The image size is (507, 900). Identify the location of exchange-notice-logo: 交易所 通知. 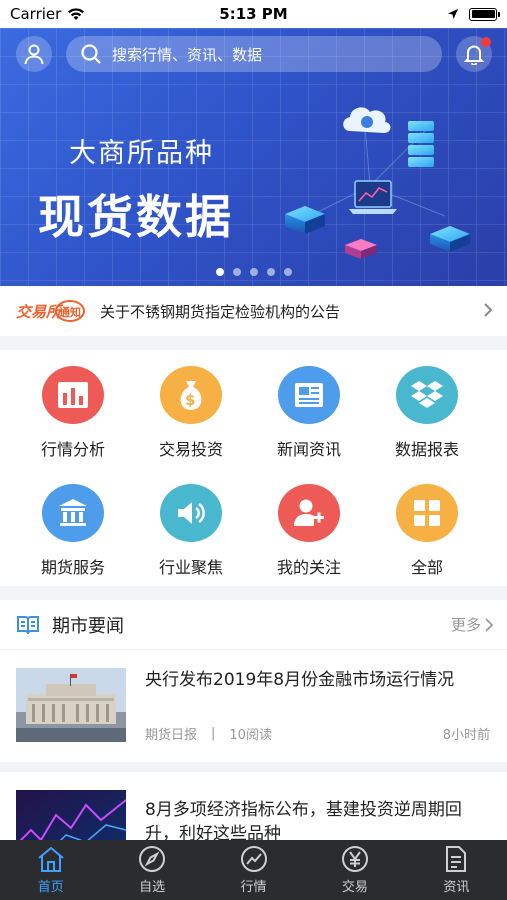
(50, 311).